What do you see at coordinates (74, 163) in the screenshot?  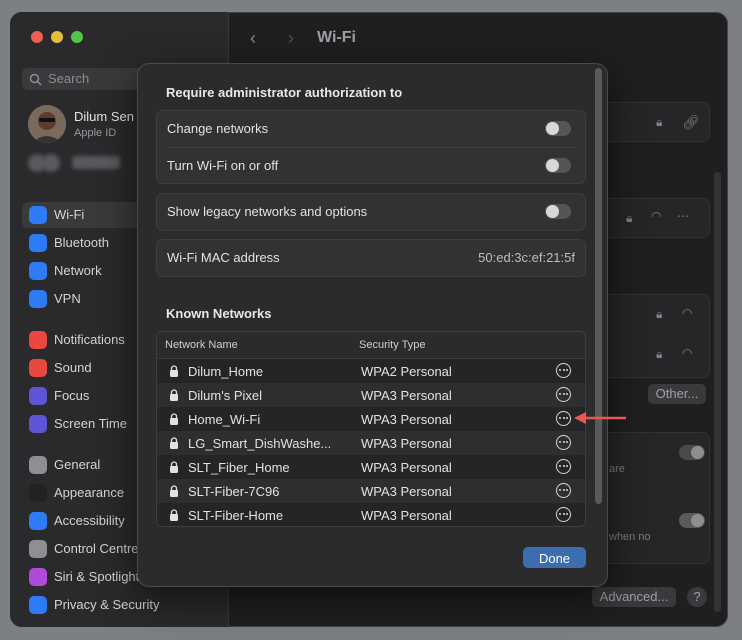 I see `family-row` at bounding box center [74, 163].